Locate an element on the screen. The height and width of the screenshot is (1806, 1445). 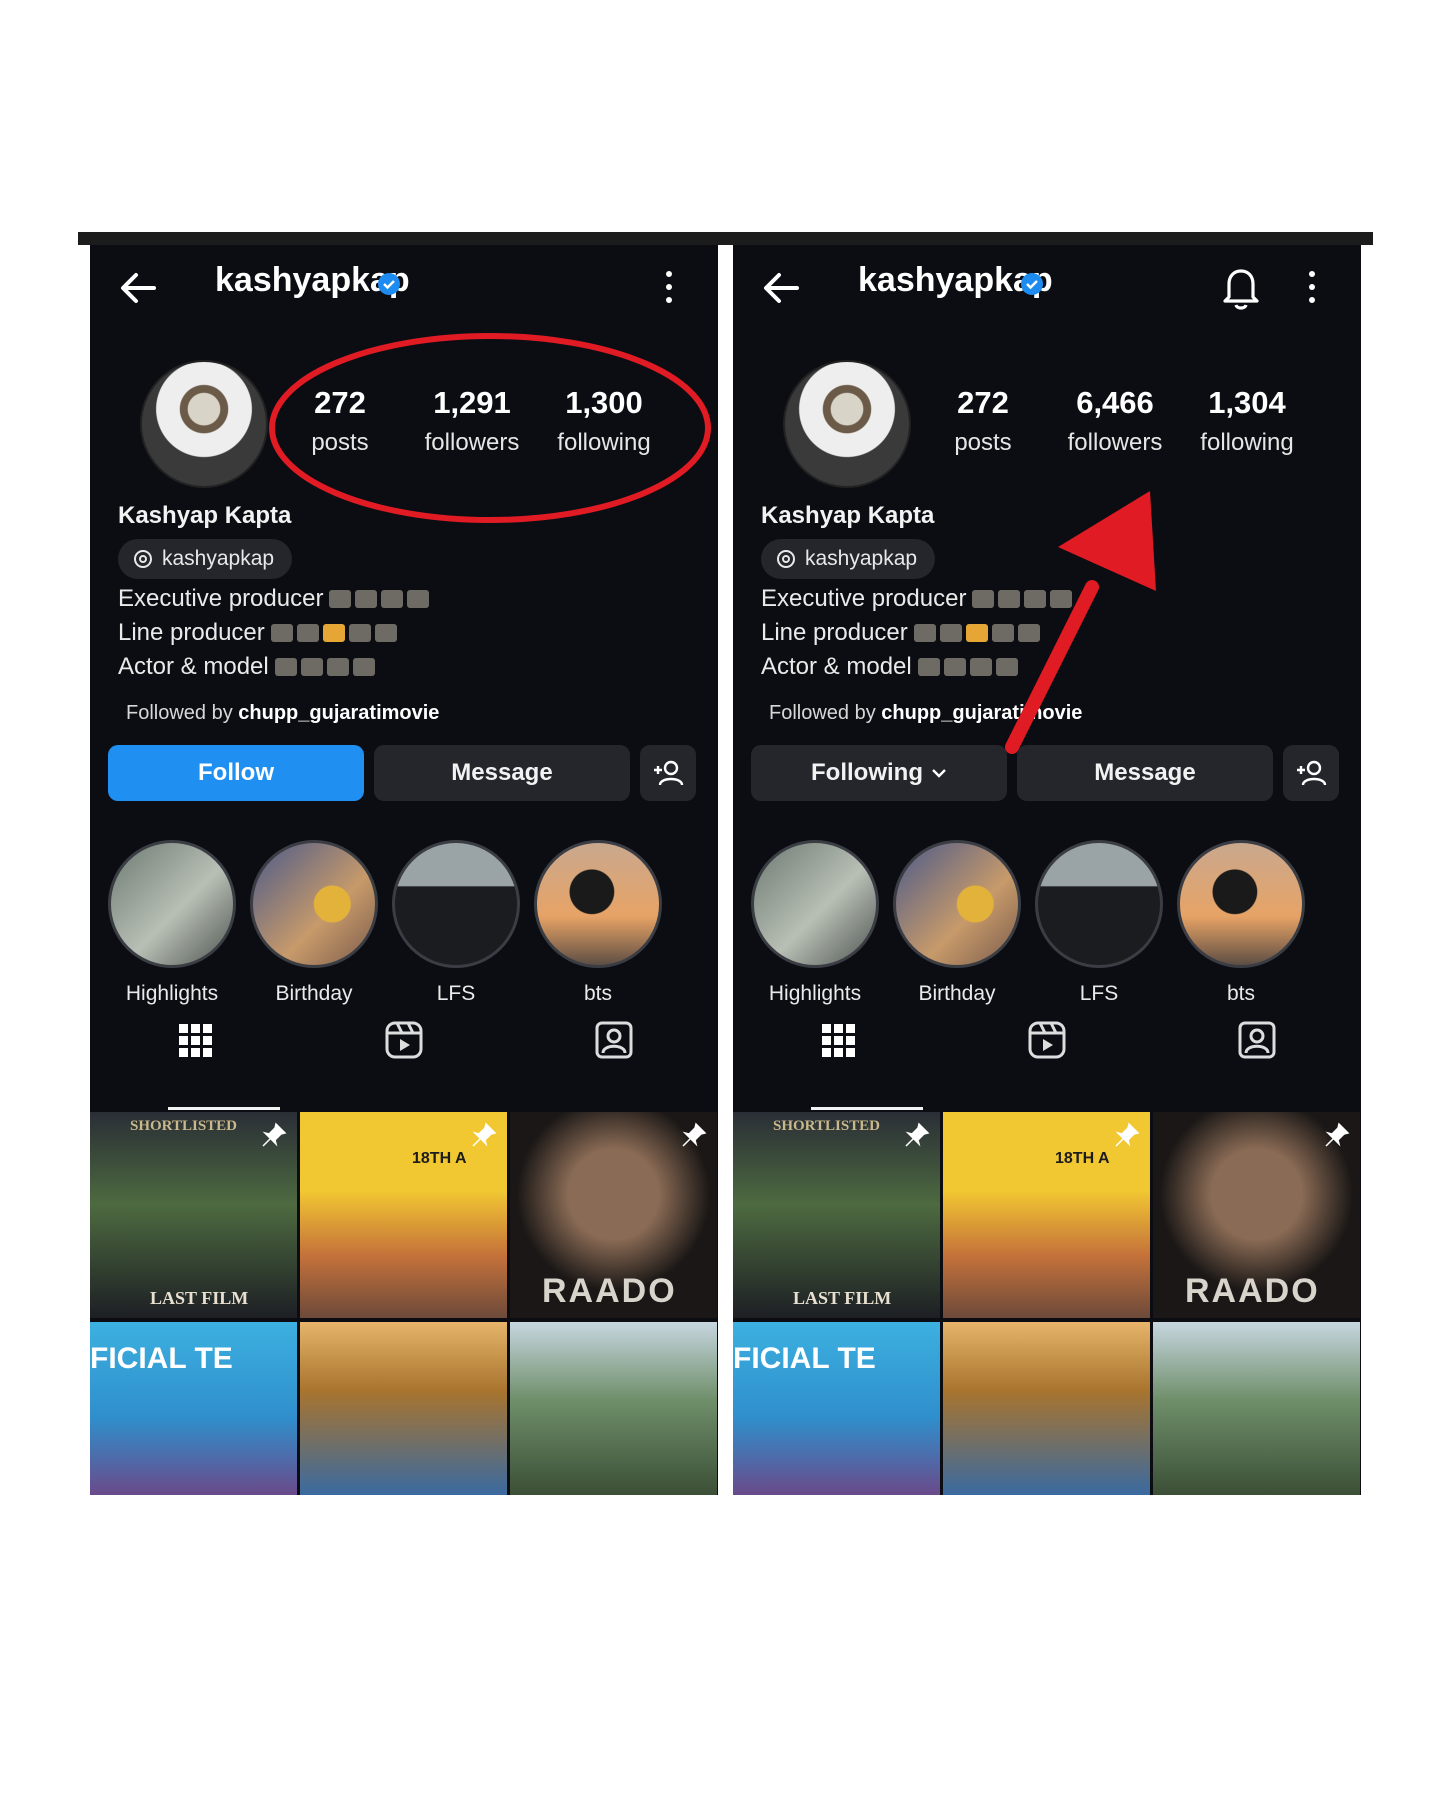
red-circle-annotation is located at coordinates (490, 428).